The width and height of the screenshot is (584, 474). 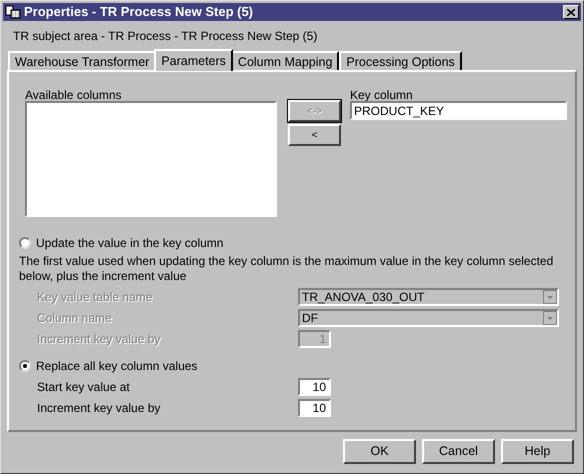 I want to click on close-button, so click(x=571, y=12).